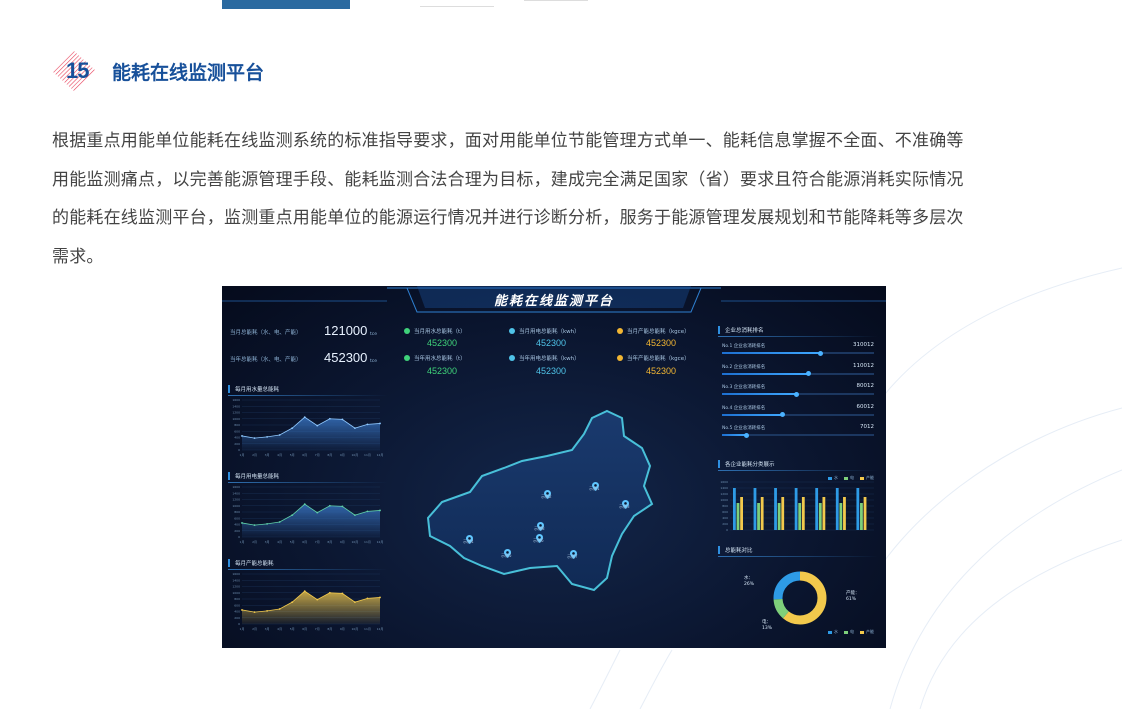 The height and width of the screenshot is (709, 1122). What do you see at coordinates (549, 359) in the screenshot?
I see `kpi-label: 当年用电总能耗（kwh）` at bounding box center [549, 359].